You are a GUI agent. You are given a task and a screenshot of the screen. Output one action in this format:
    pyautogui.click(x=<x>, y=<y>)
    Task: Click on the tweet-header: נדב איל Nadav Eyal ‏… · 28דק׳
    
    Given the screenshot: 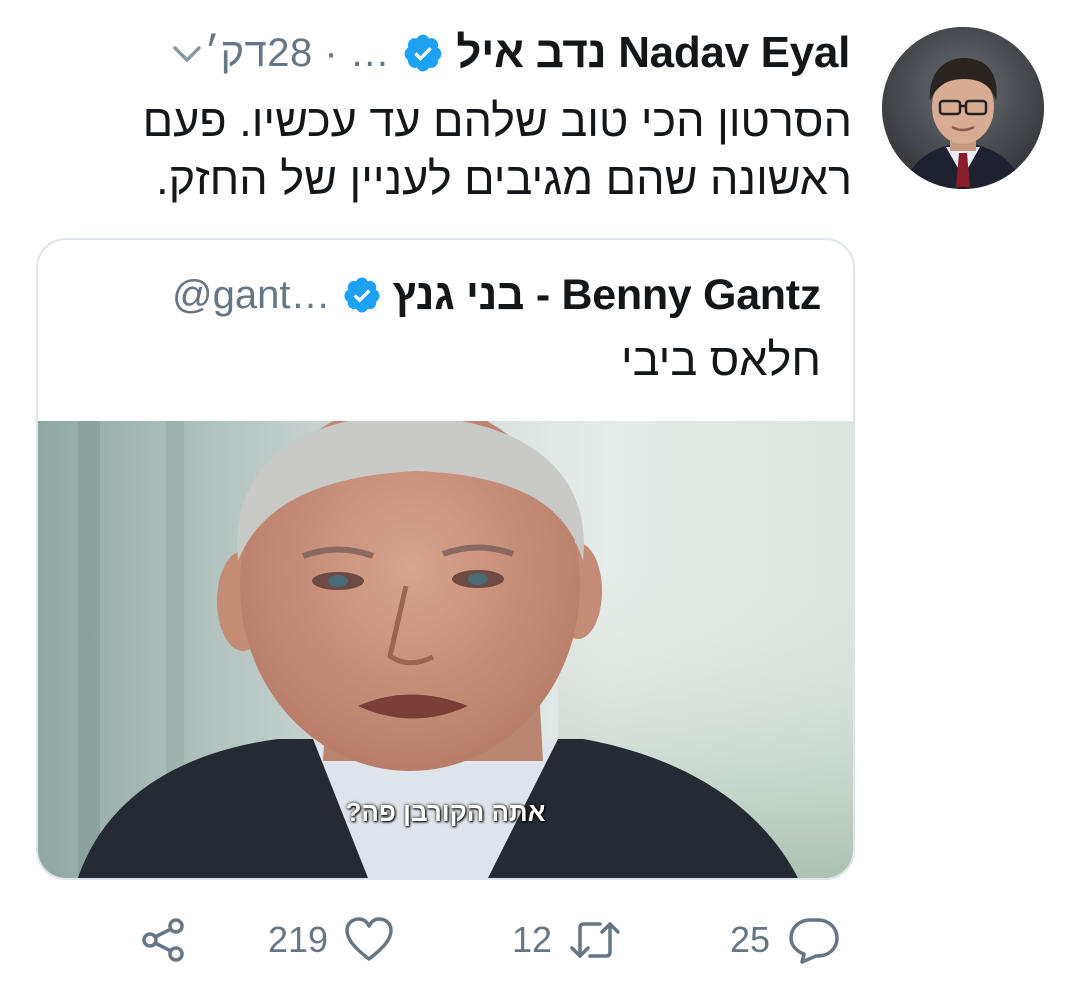 What is the action you would take?
    pyautogui.click(x=439, y=53)
    